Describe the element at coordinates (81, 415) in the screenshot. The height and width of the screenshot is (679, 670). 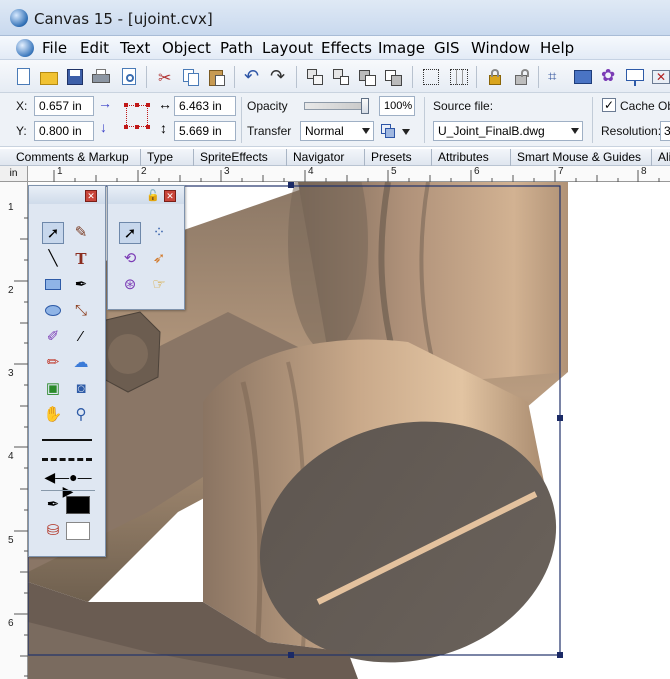
I see `zoom-tool-icon: ⚲` at that location.